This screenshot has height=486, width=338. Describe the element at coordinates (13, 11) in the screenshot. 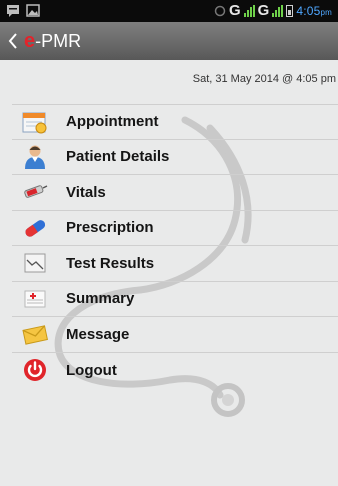

I see `chat-notification-icon` at that location.